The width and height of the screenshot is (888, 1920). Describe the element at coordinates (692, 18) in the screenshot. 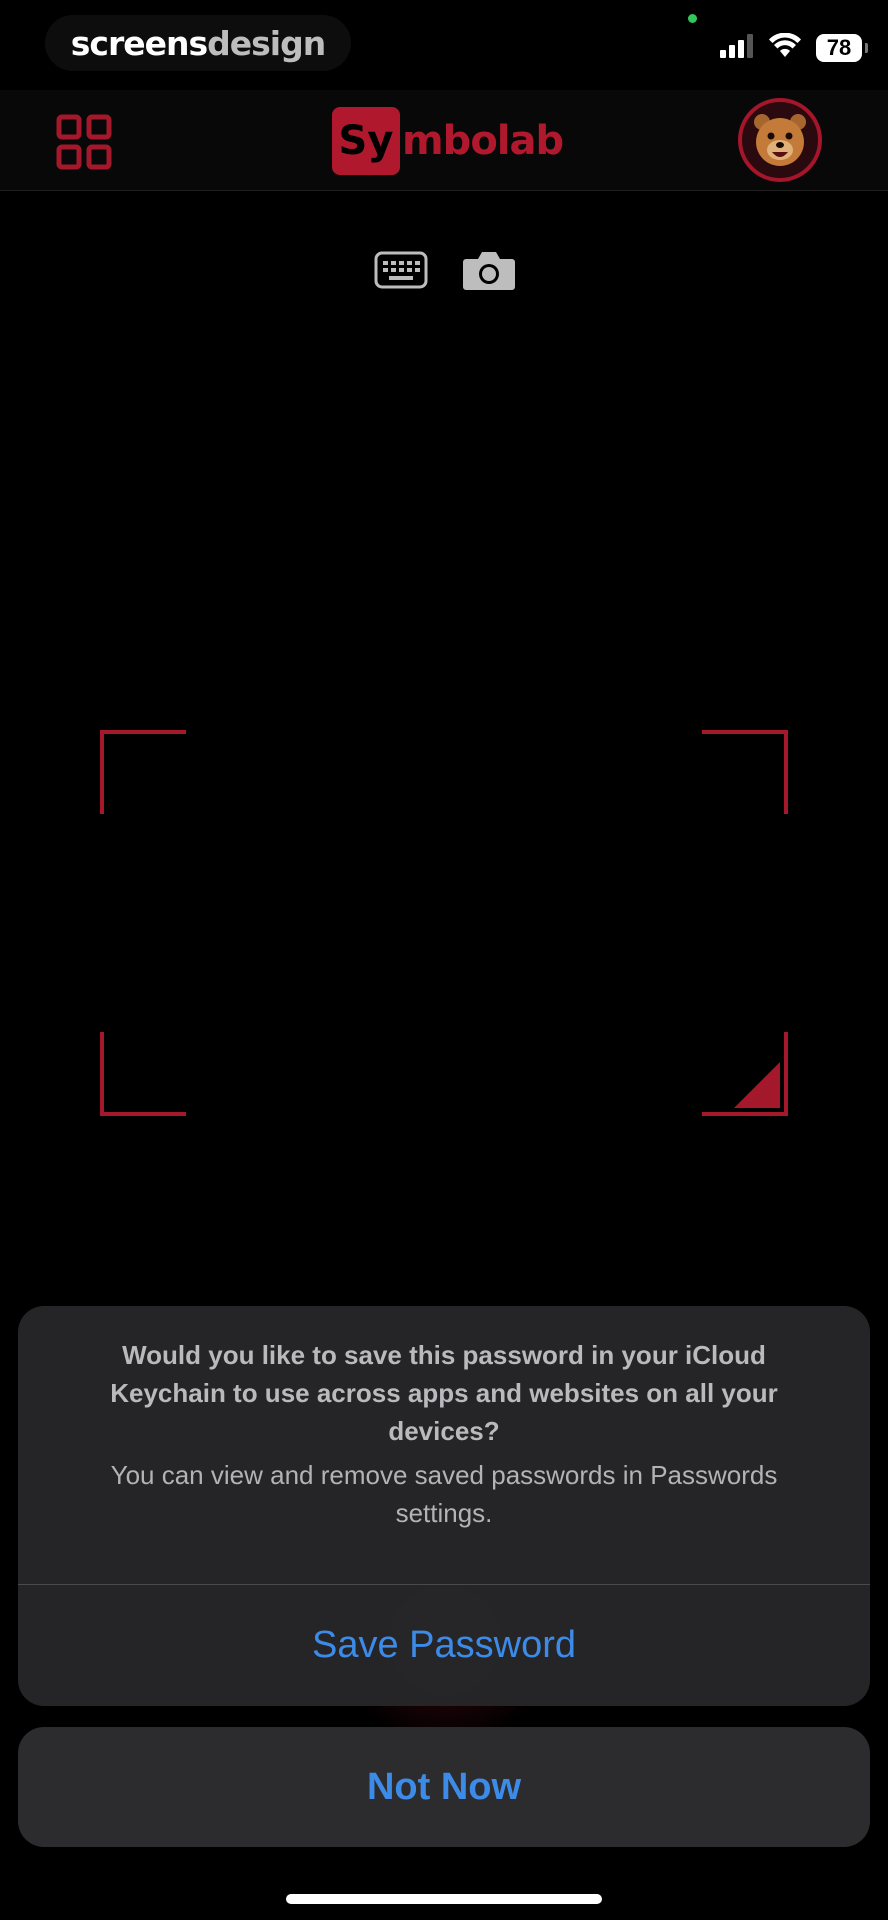

I see `privacy-indicator-dot` at that location.